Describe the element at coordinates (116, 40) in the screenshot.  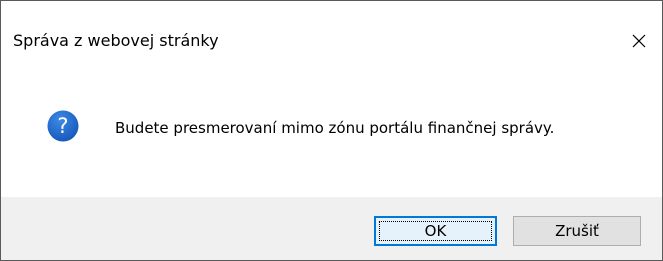
I see `dialog-title: Správa z webovej stránky` at that location.